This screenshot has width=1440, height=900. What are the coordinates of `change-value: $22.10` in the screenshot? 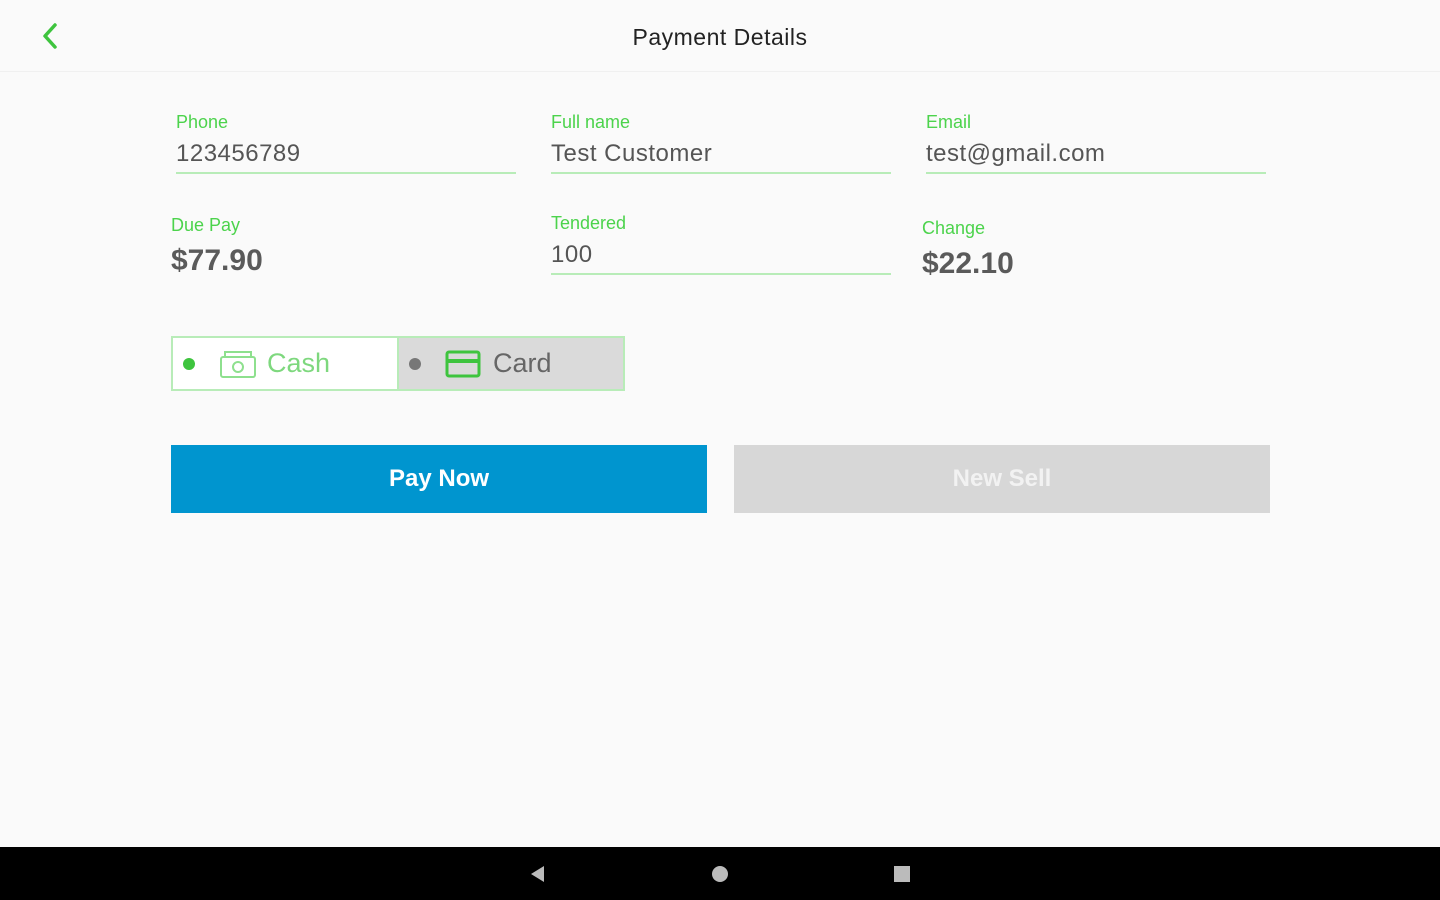 It's located at (968, 263).